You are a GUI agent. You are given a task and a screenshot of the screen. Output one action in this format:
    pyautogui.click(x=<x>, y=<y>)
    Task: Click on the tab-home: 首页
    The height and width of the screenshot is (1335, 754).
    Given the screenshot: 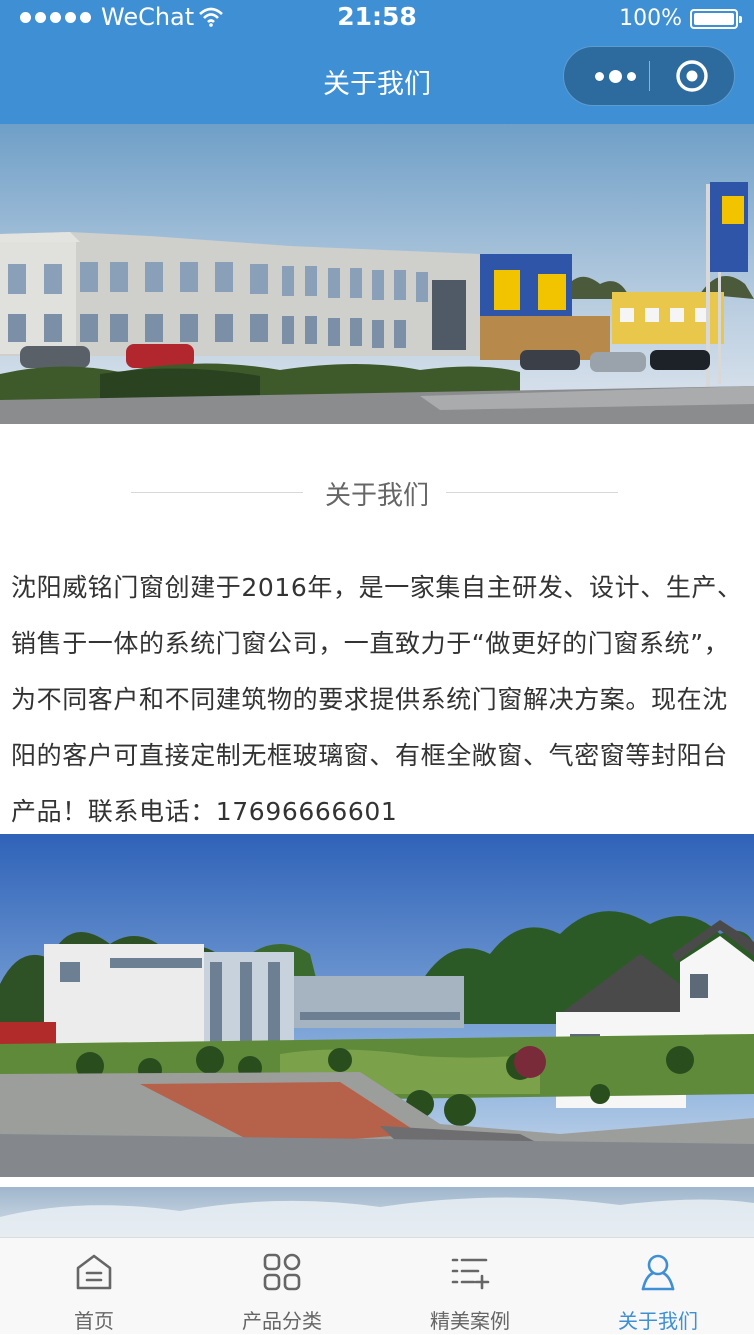 What is the action you would take?
    pyautogui.click(x=94, y=1286)
    